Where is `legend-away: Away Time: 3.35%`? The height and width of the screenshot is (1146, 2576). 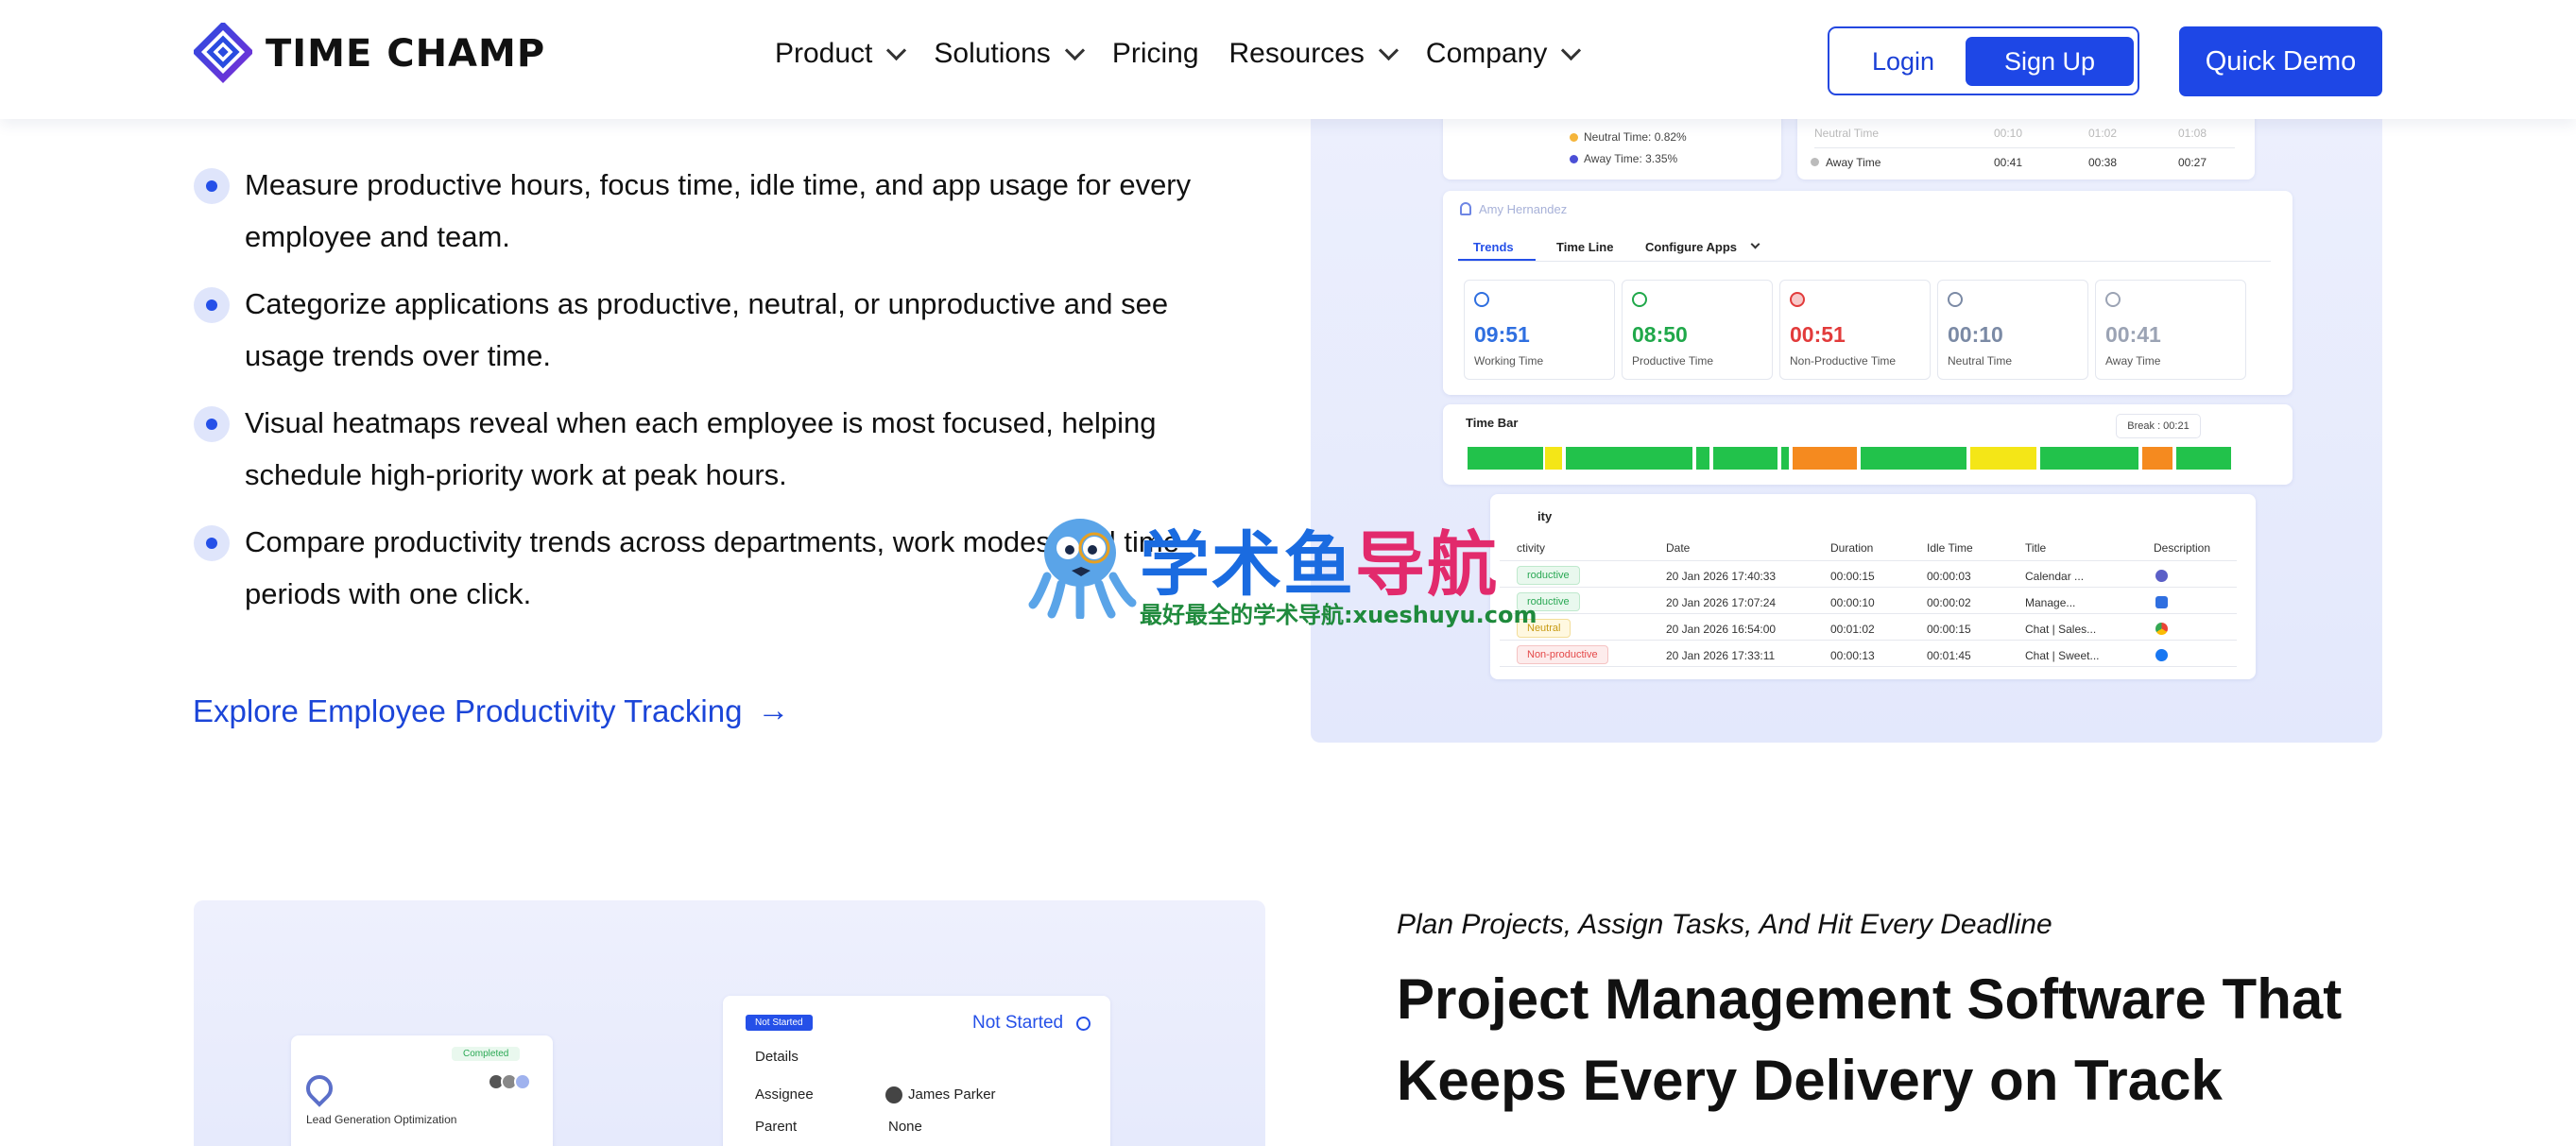 legend-away: Away Time: 3.35% is located at coordinates (1623, 158).